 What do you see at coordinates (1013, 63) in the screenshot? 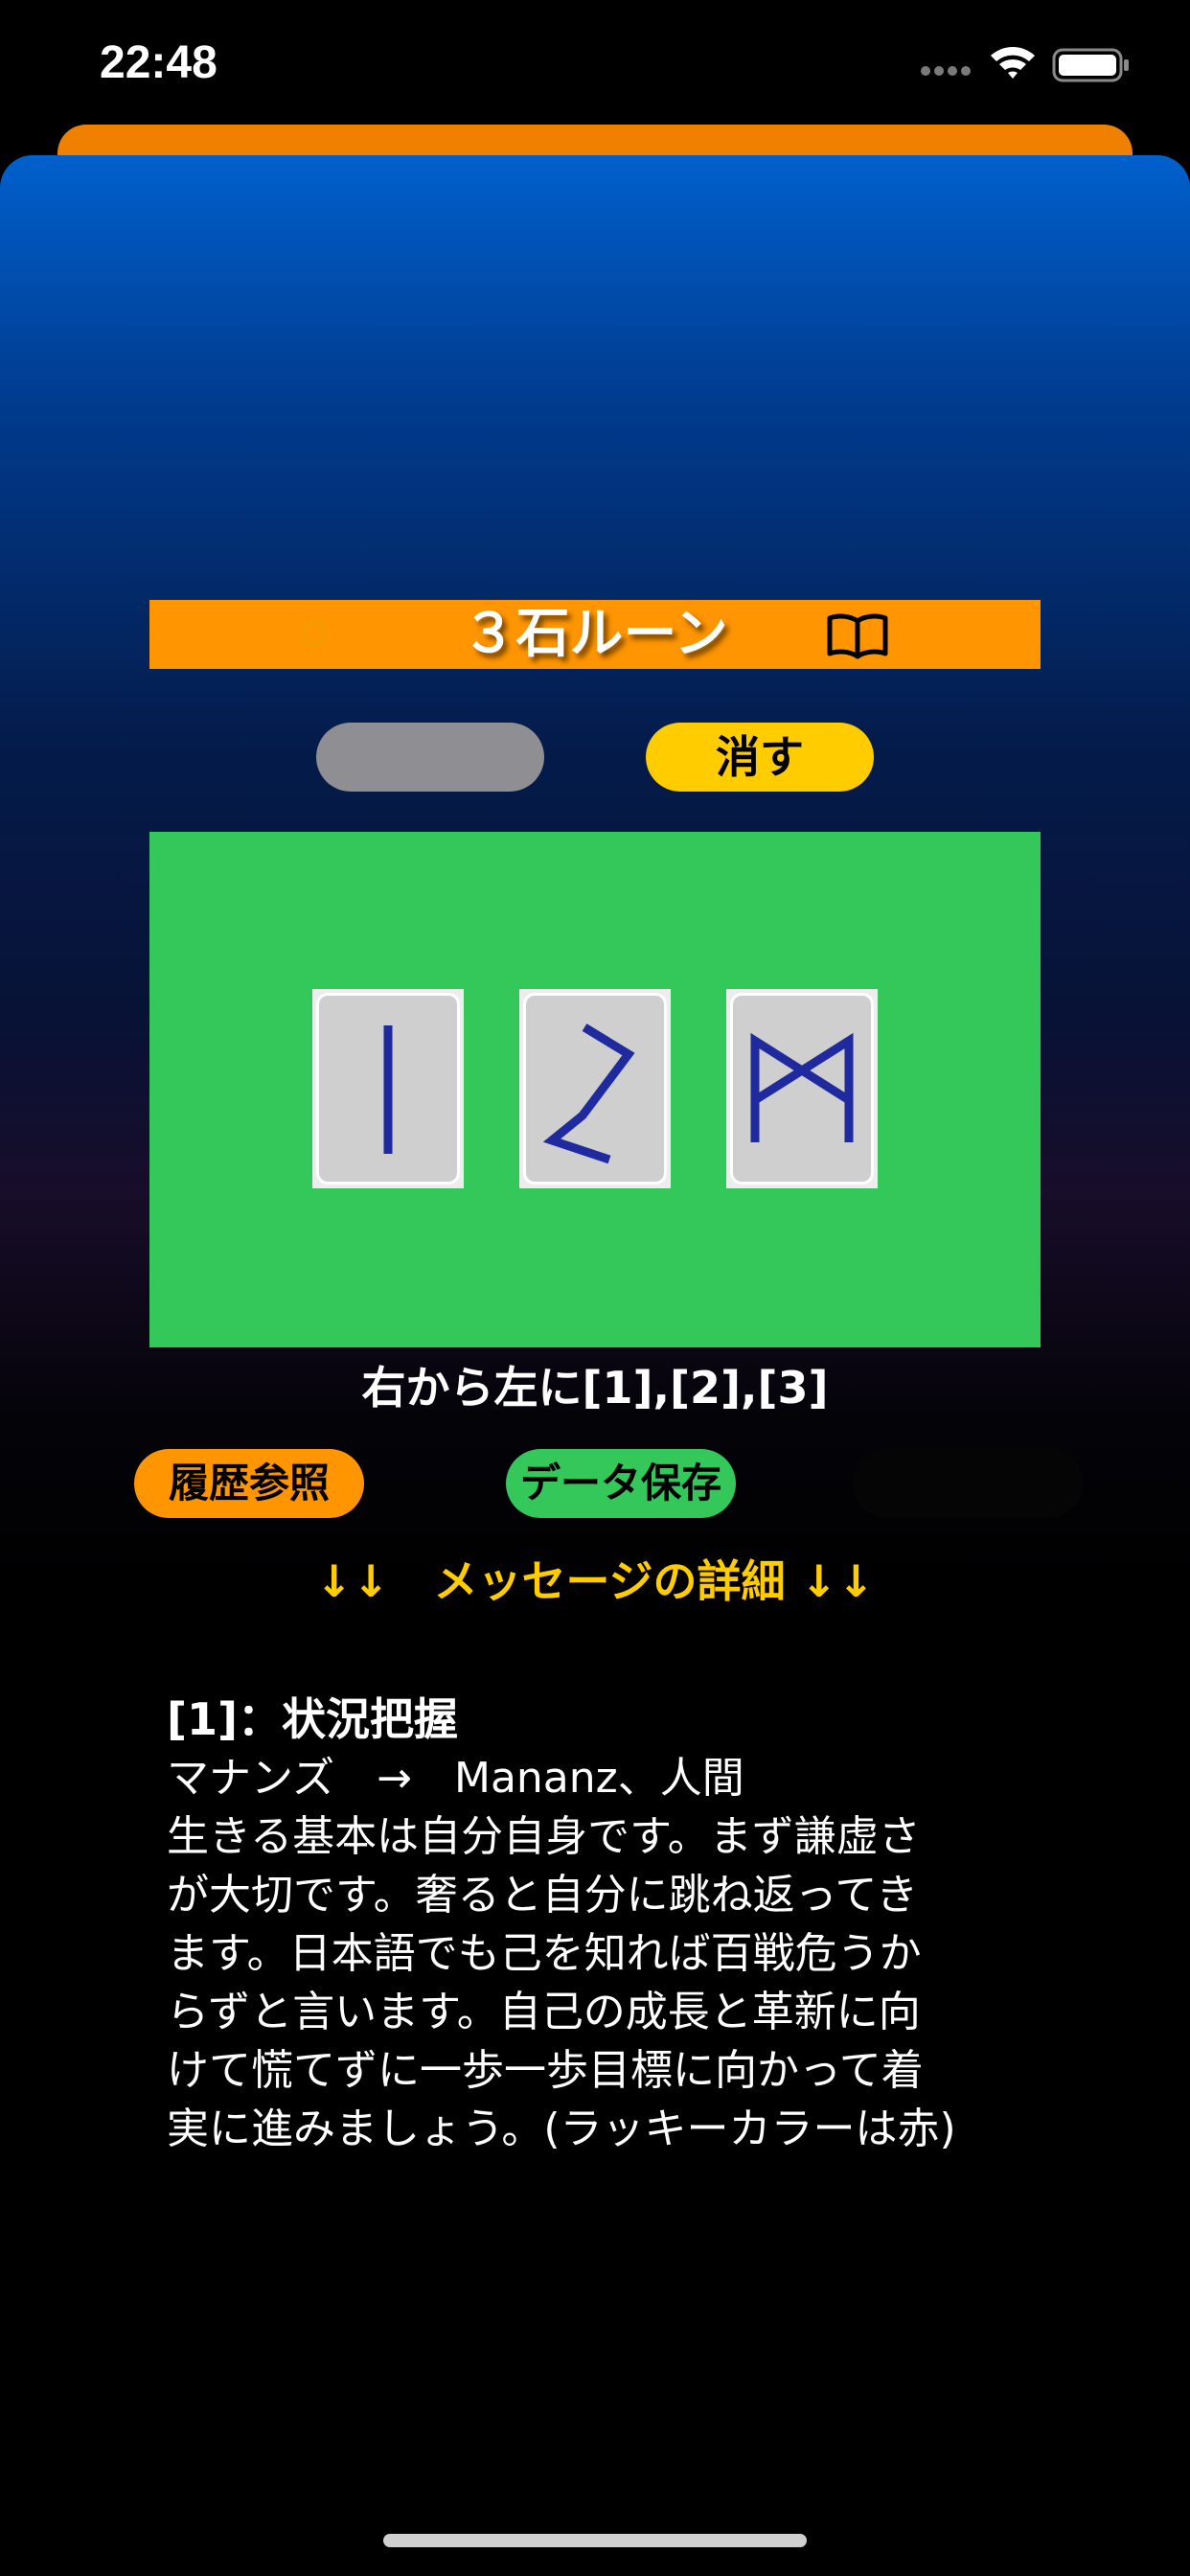
I see `wifi-icon` at bounding box center [1013, 63].